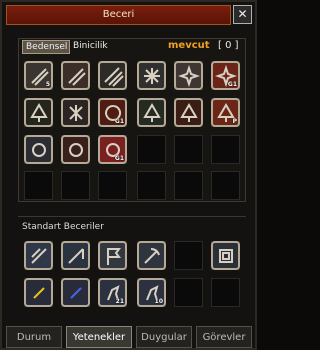  I want to click on bottom-tab-bar: Durum Yetenekler Duygular Görevler, so click(128, 337).